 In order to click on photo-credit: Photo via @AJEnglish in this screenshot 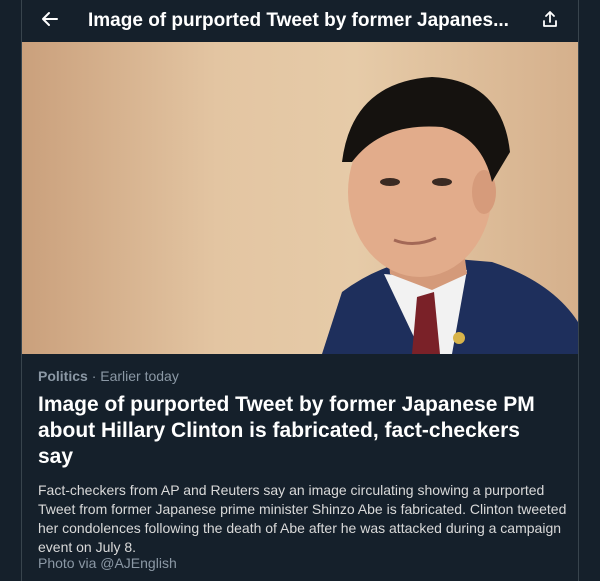, I will do `click(107, 563)`.